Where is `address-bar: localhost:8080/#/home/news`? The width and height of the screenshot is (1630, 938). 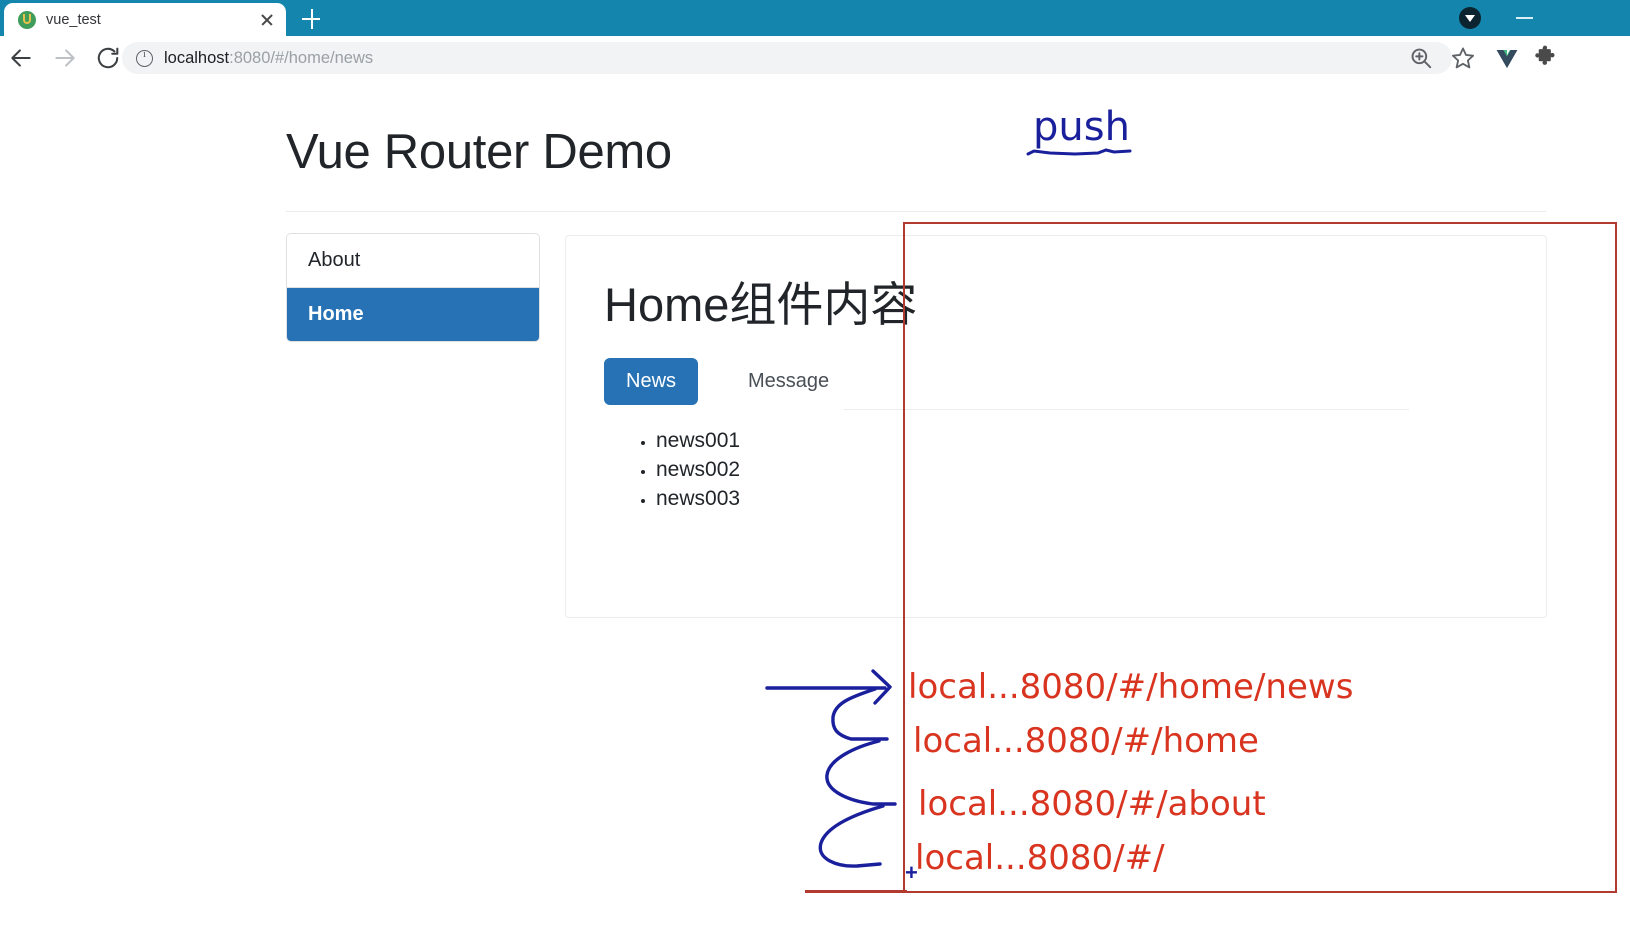
address-bar: localhost:8080/#/home/news is located at coordinates (787, 58).